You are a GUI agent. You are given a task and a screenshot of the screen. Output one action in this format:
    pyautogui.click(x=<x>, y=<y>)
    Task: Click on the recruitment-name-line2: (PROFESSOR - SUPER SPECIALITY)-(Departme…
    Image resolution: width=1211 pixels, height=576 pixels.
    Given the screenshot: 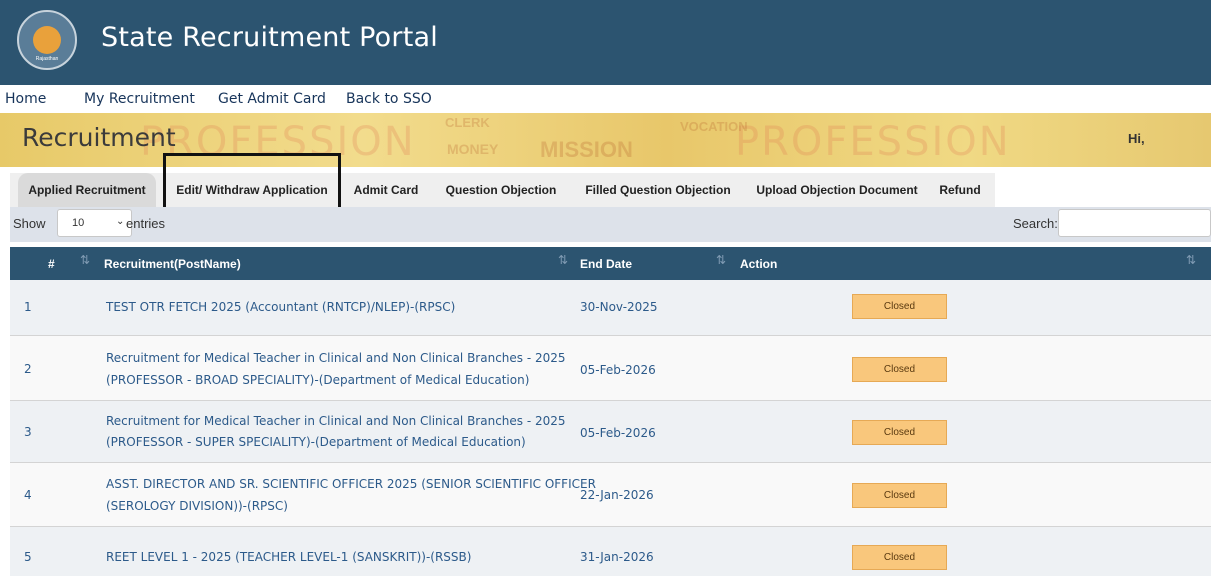 What is the action you would take?
    pyautogui.click(x=316, y=442)
    